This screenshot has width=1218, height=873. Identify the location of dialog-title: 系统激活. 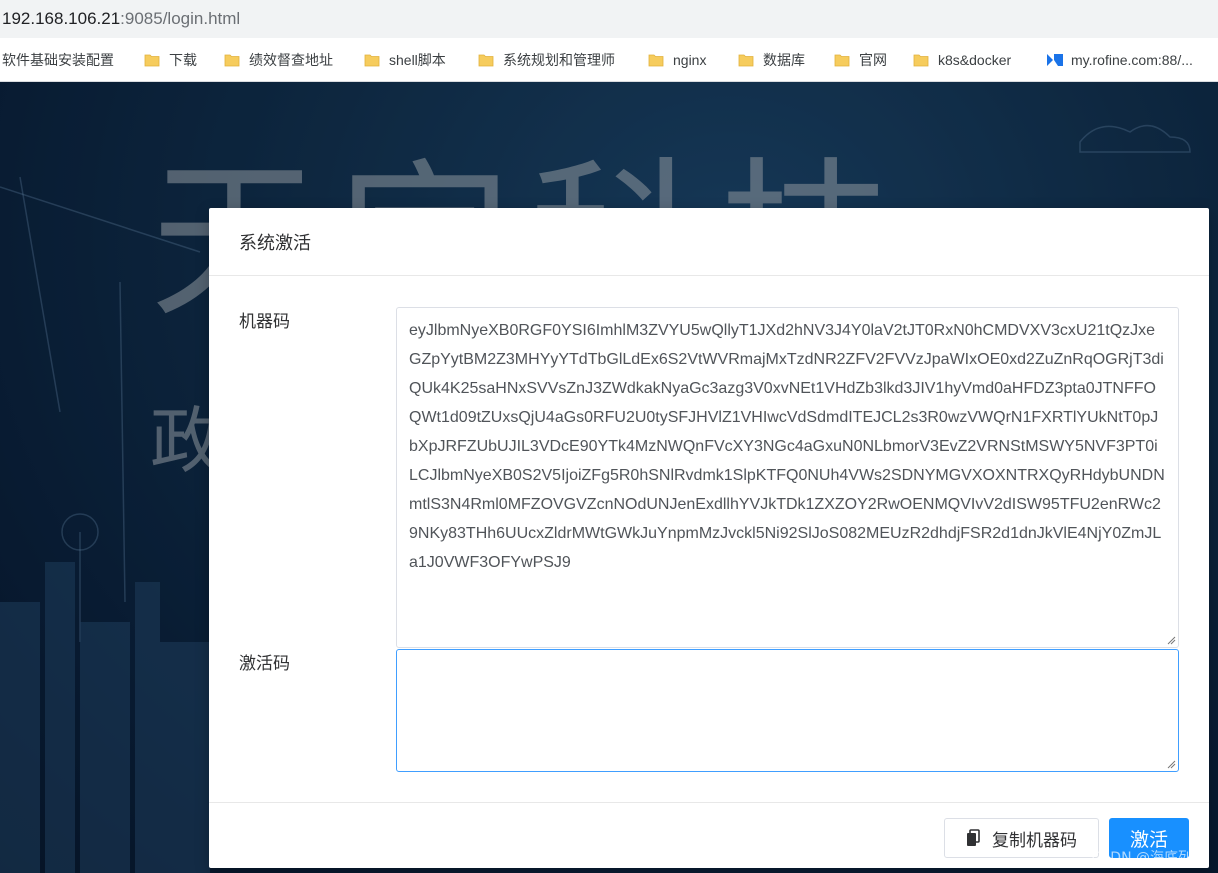
(275, 243).